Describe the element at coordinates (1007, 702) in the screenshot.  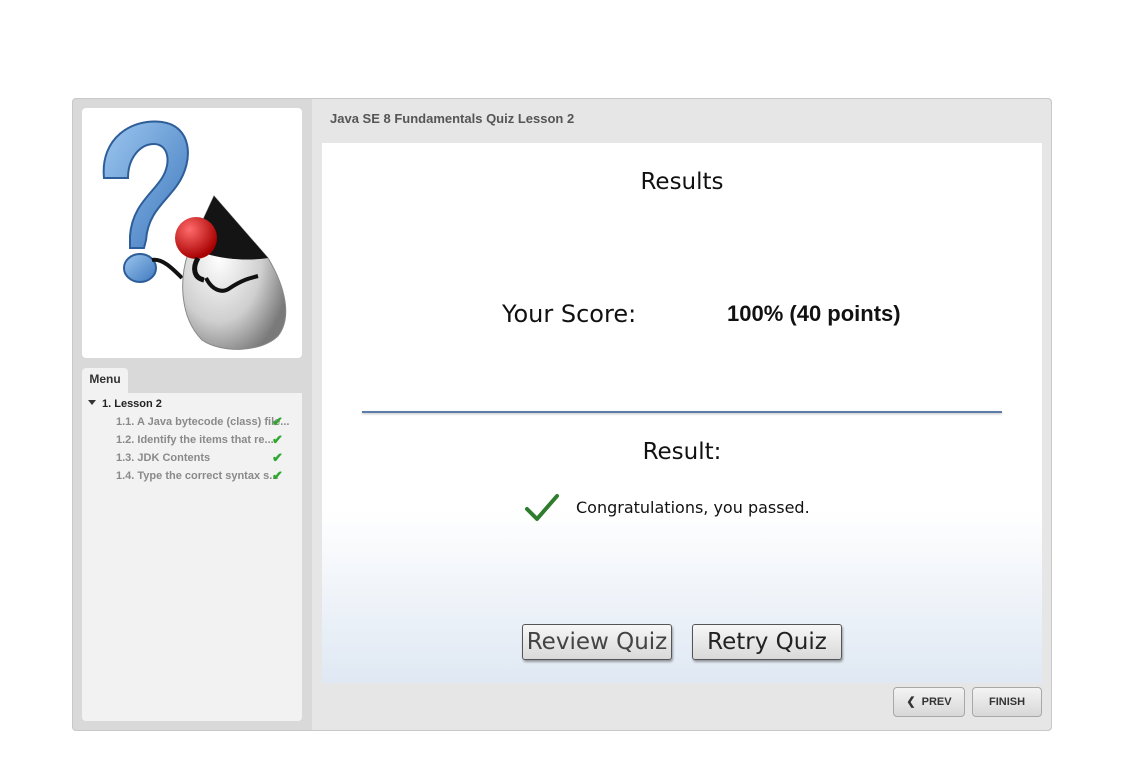
I see `finish-button: FINISH` at that location.